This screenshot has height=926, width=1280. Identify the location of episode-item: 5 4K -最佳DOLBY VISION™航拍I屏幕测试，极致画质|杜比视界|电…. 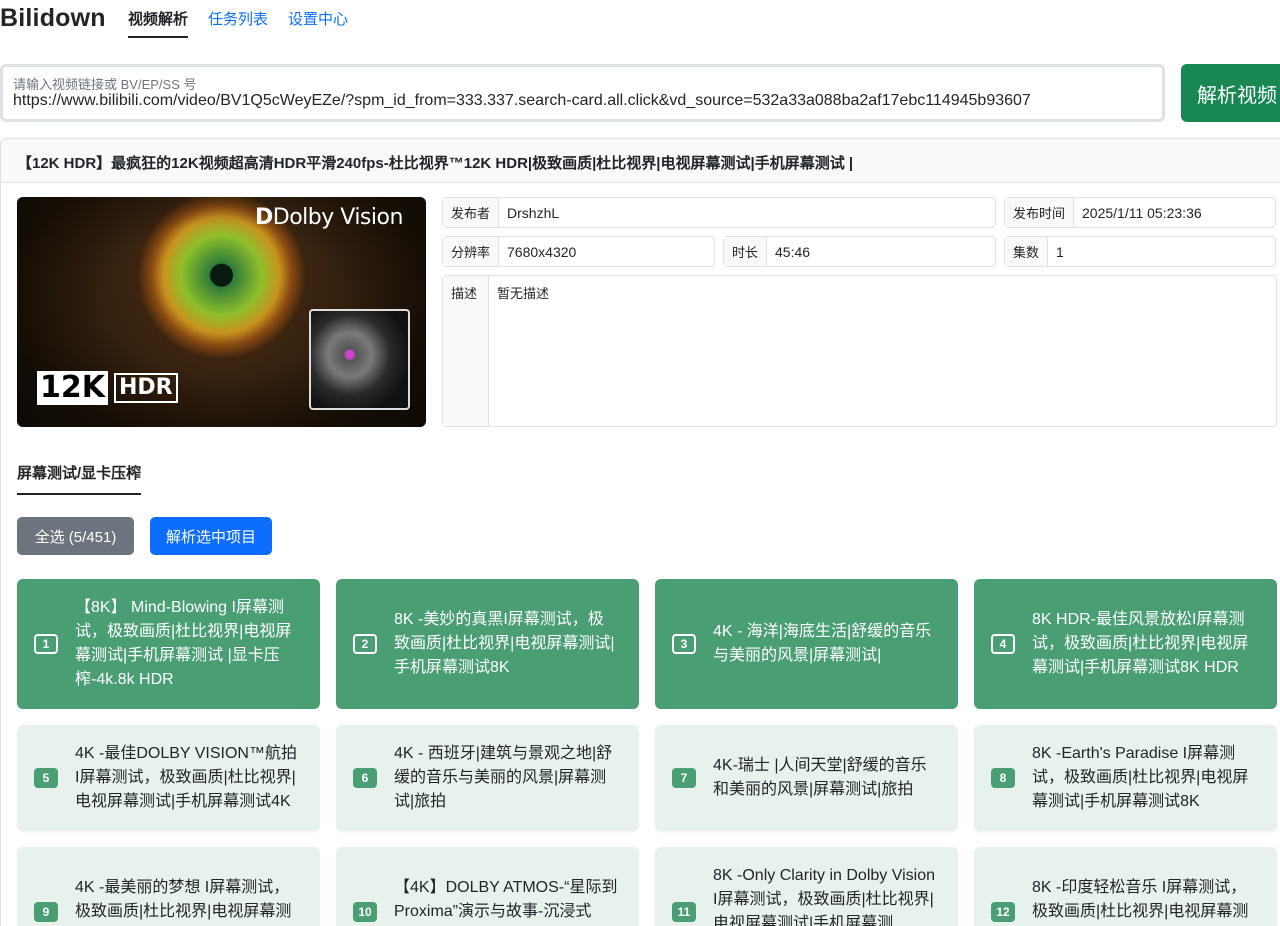
(168, 778).